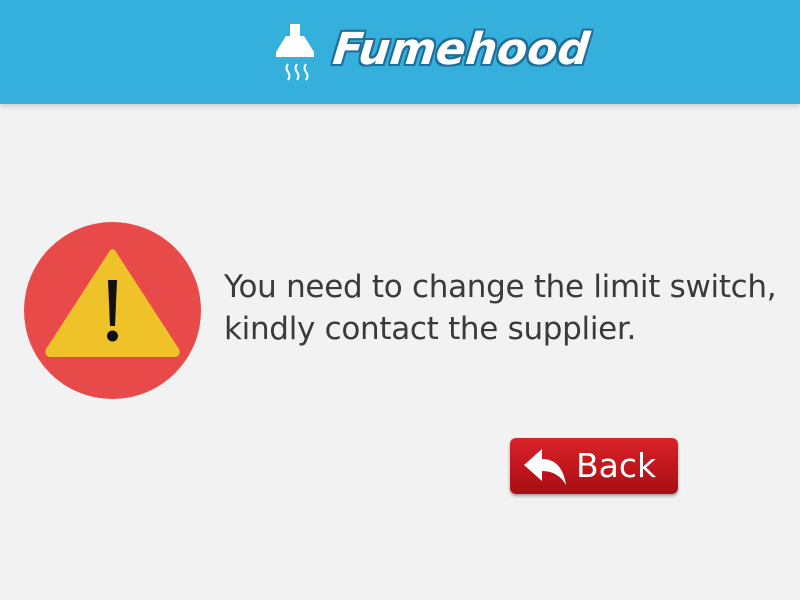 The height and width of the screenshot is (600, 800). I want to click on app-logo-text: Fumehood, so click(461, 49).